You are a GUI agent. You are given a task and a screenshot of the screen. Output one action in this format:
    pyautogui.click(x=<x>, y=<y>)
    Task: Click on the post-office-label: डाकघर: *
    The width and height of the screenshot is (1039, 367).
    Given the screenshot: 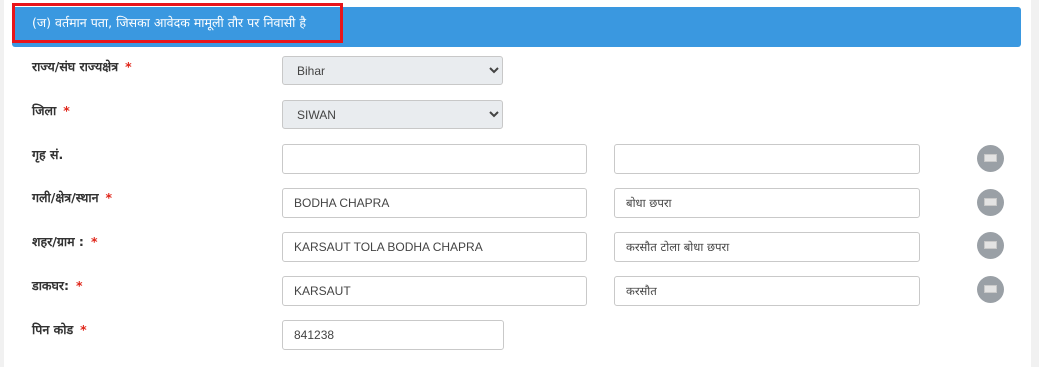 What is the action you would take?
    pyautogui.click(x=57, y=285)
    